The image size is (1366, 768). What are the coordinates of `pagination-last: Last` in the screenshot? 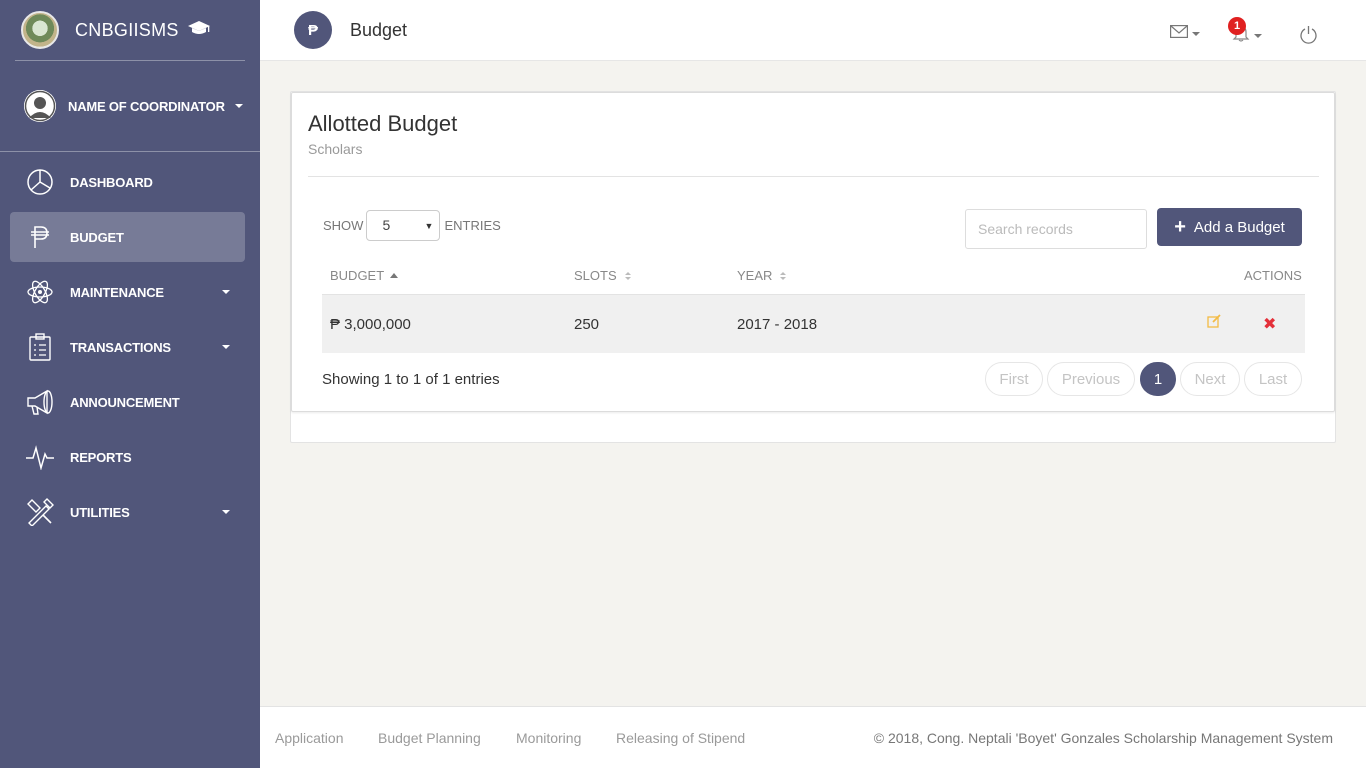 It's located at (1273, 379).